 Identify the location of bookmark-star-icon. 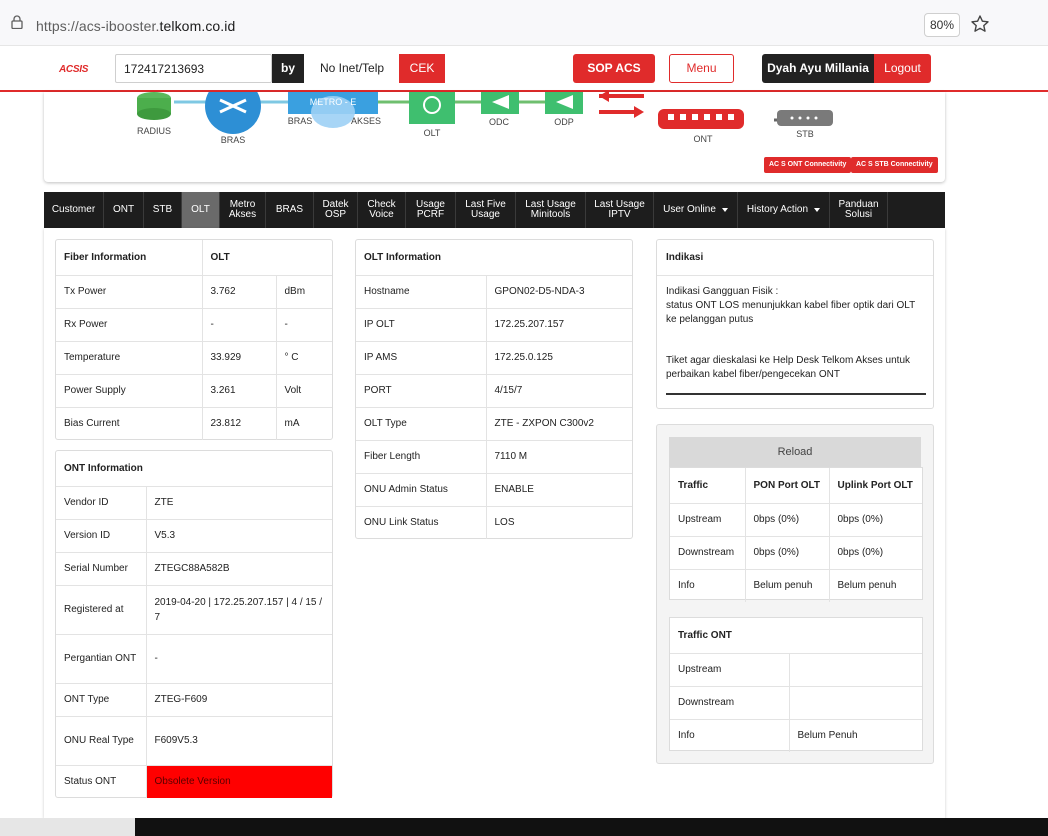
(980, 24).